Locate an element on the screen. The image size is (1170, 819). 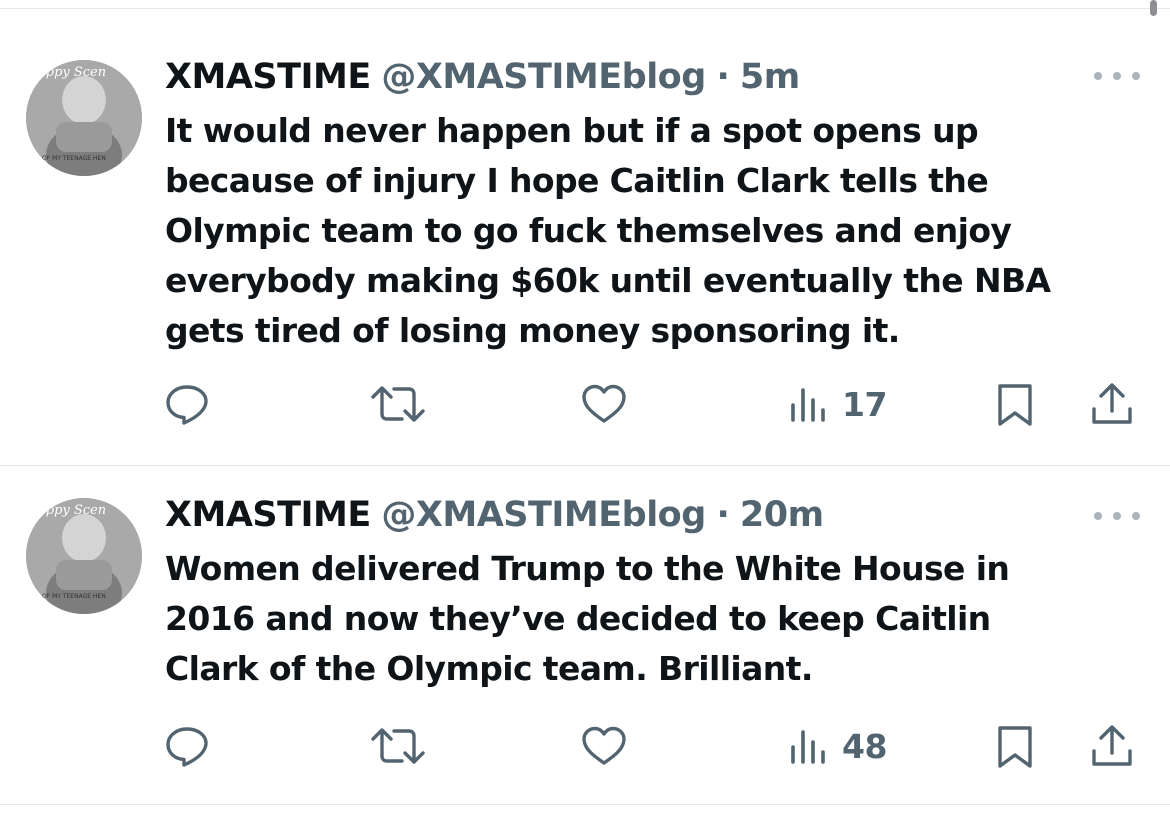
views-button: 48 is located at coordinates (836, 746).